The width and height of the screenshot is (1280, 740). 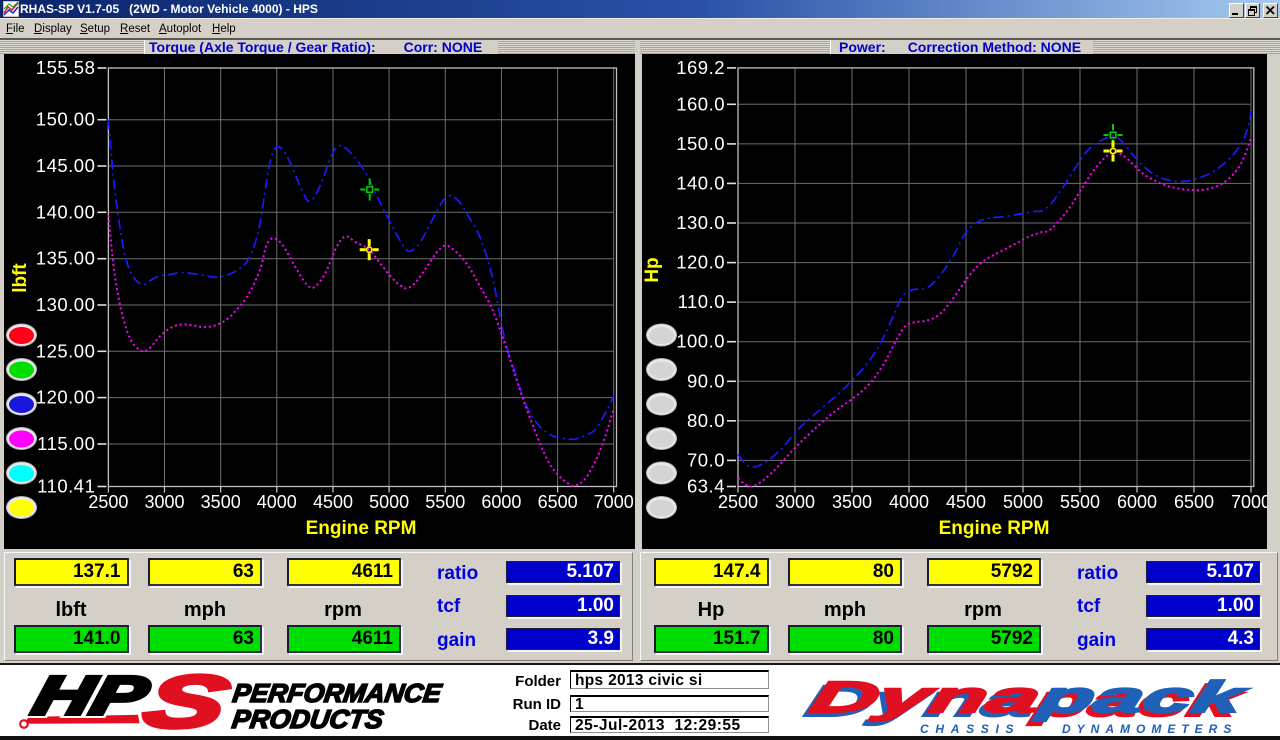 I want to click on svg-text: 63.4, so click(x=706, y=486).